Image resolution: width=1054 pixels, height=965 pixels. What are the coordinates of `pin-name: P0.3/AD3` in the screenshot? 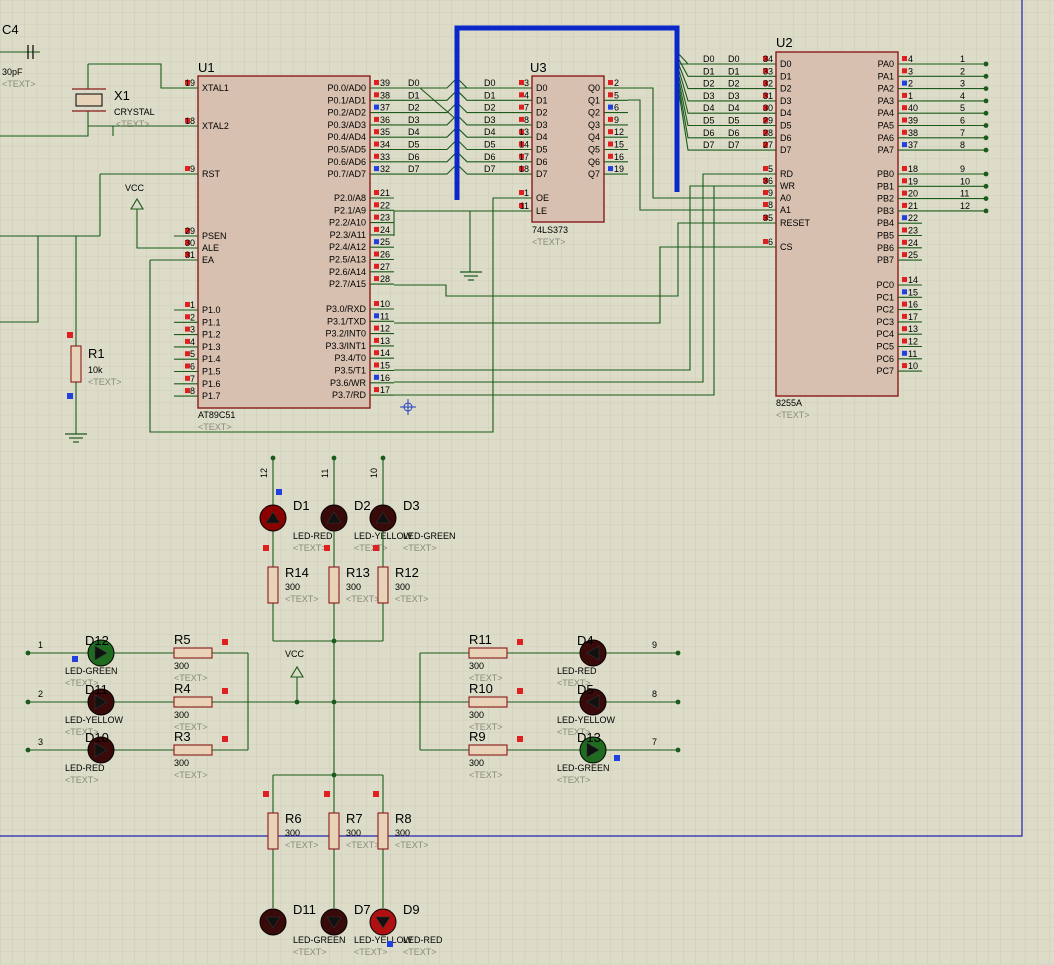 It's located at (346, 125).